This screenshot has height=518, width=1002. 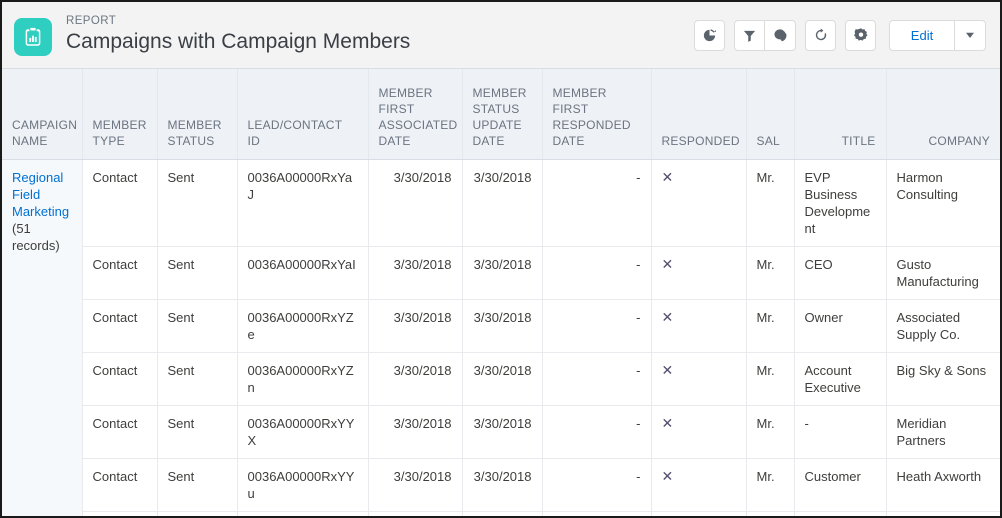 What do you see at coordinates (943, 203) in the screenshot?
I see `company-cell: Harmon Consulting` at bounding box center [943, 203].